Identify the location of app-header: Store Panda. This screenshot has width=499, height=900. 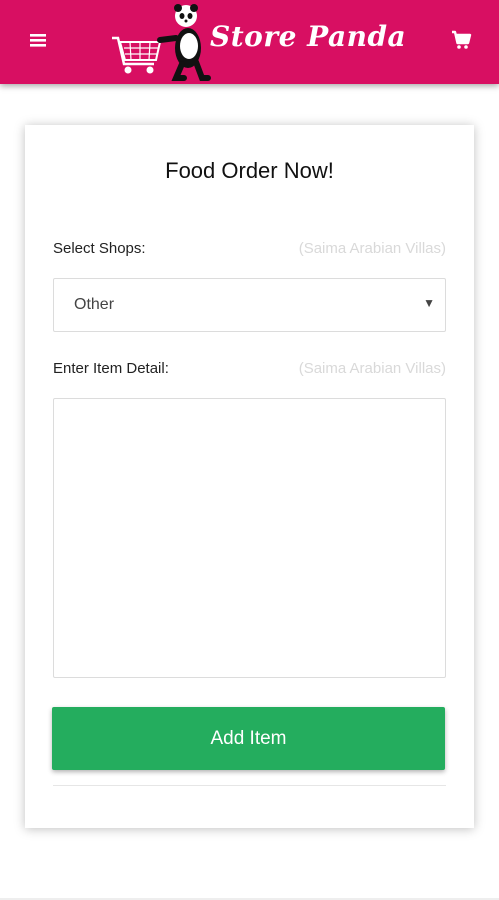
(249, 42).